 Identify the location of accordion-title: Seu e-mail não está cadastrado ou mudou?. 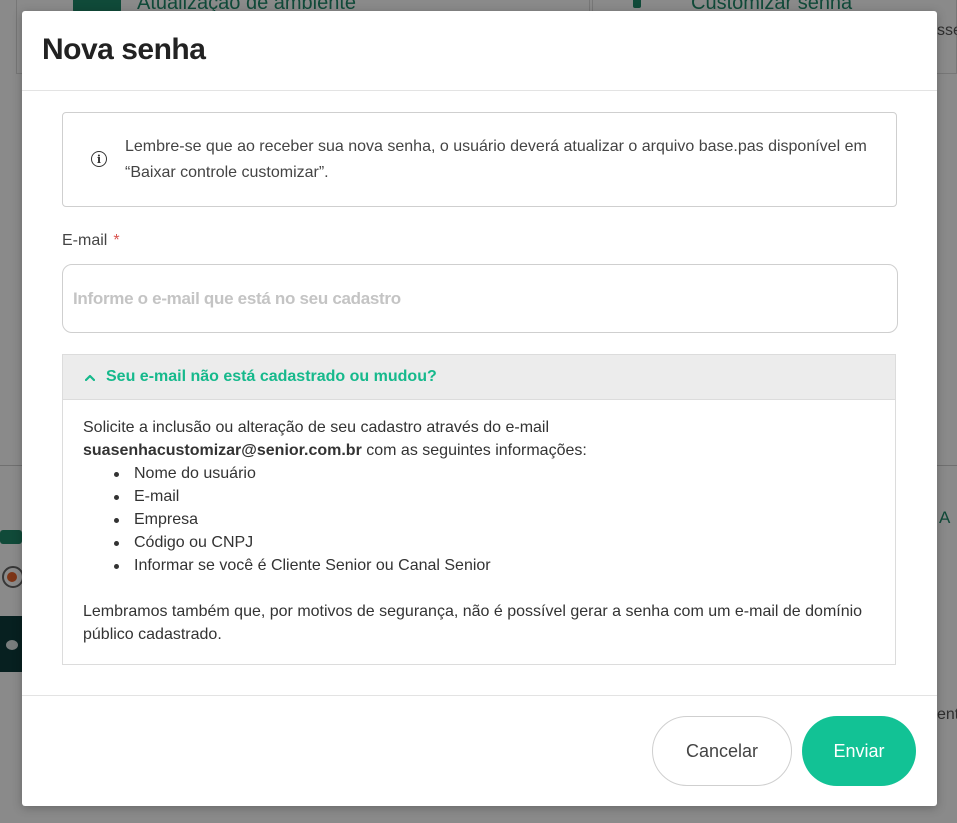
(271, 376).